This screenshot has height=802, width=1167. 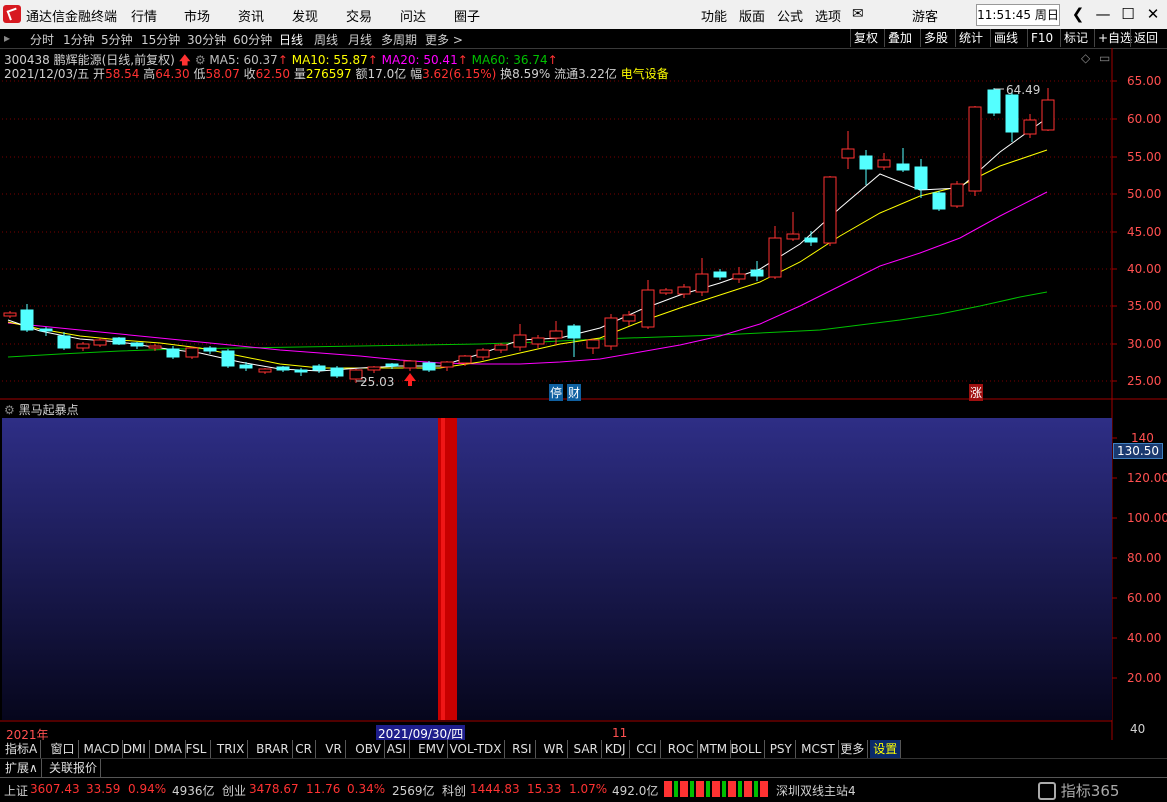 I want to click on indicator-tab: EMV, so click(x=432, y=749).